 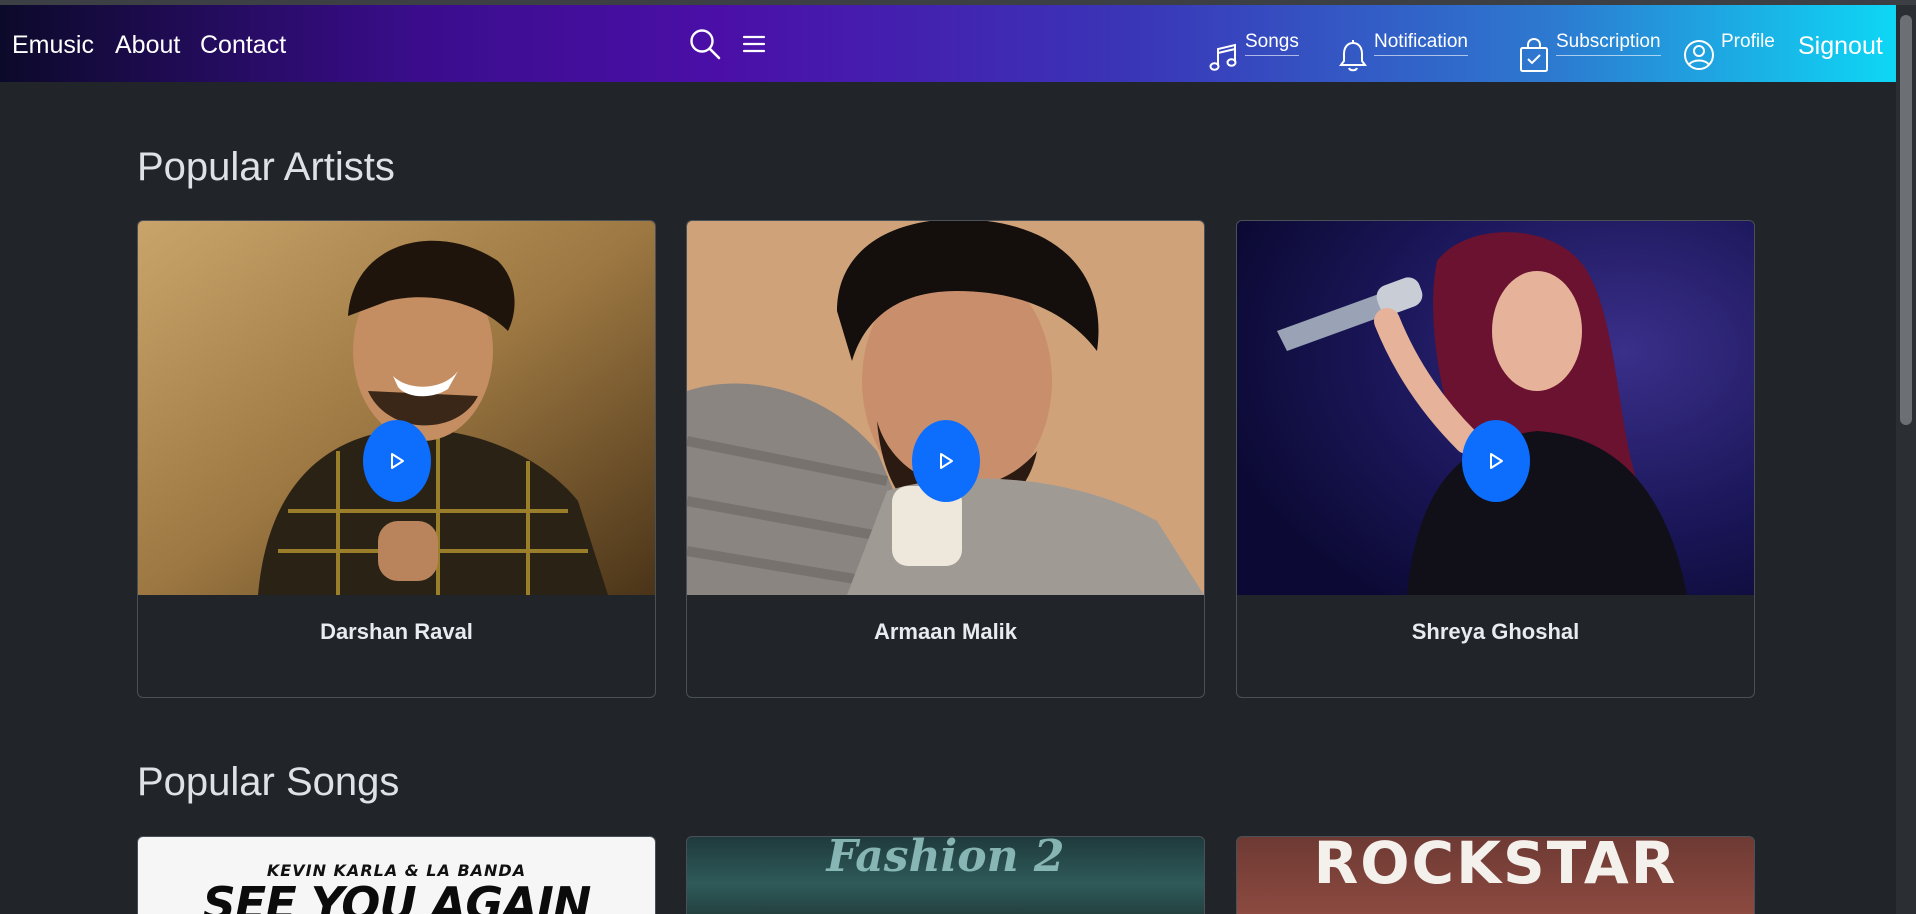 I want to click on scrollbar-thumb, so click(x=1906, y=220).